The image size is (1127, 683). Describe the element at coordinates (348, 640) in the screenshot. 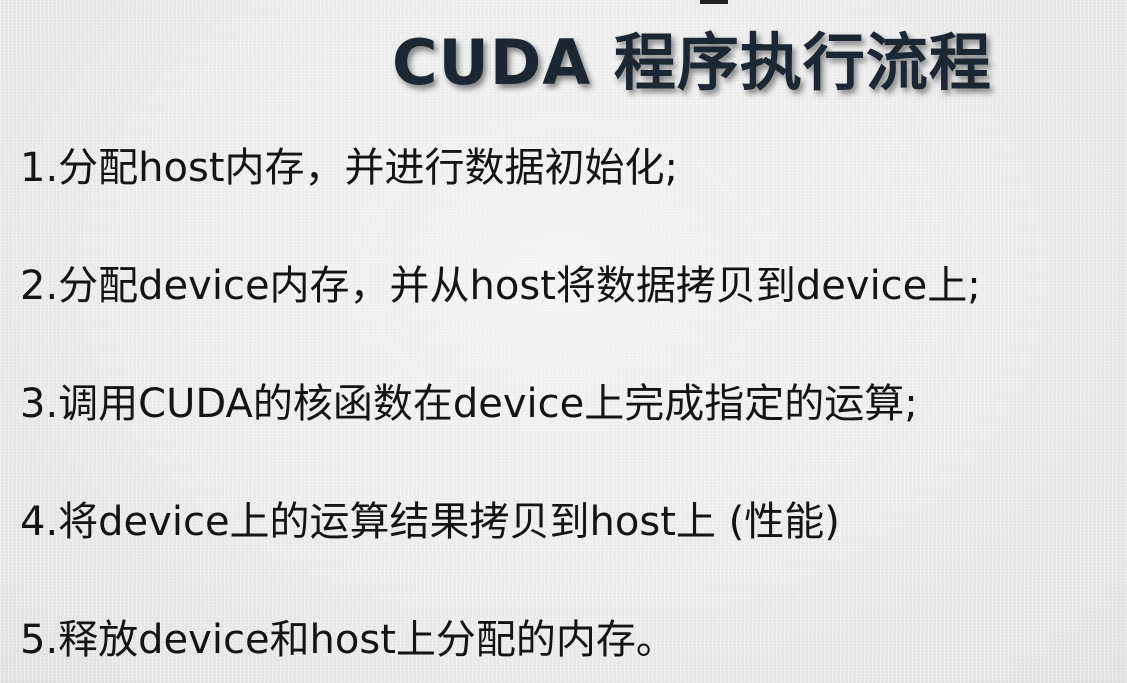

I see `step-item: 5.释放device和host上分配的内存。` at that location.